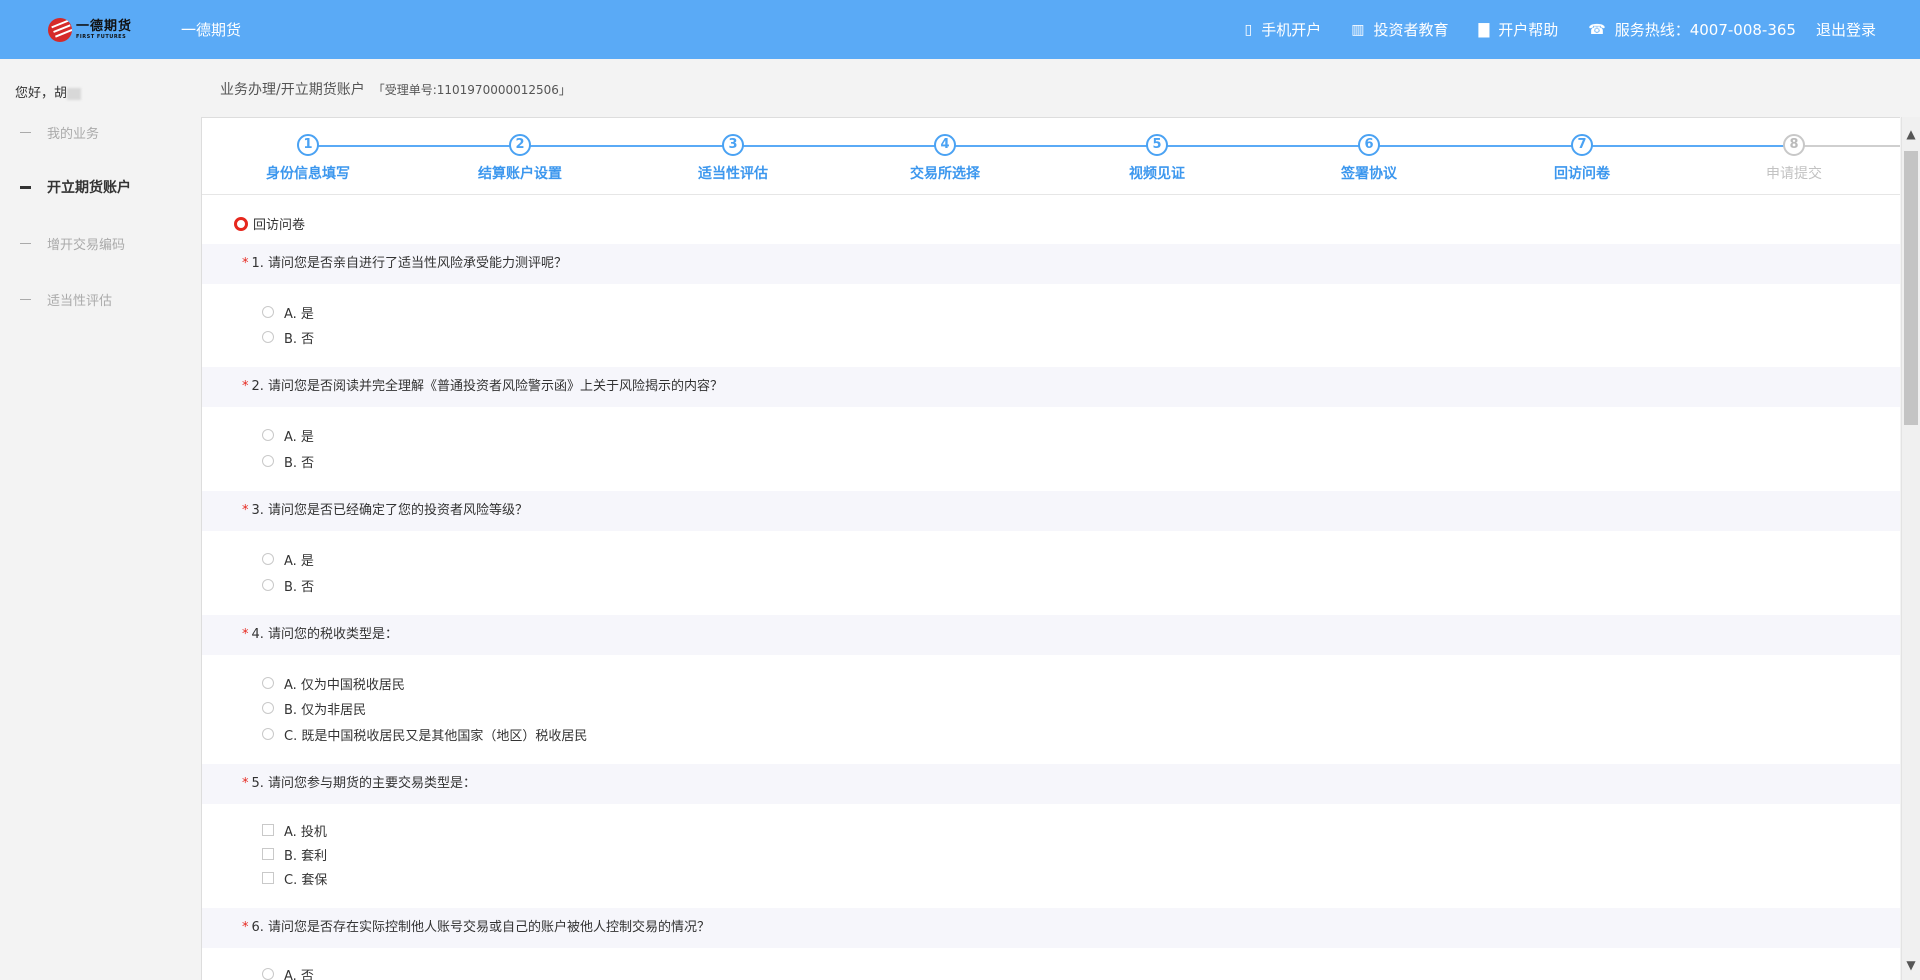 This screenshot has height=980, width=1920. I want to click on q3-option-a: A. 是, so click(288, 559).